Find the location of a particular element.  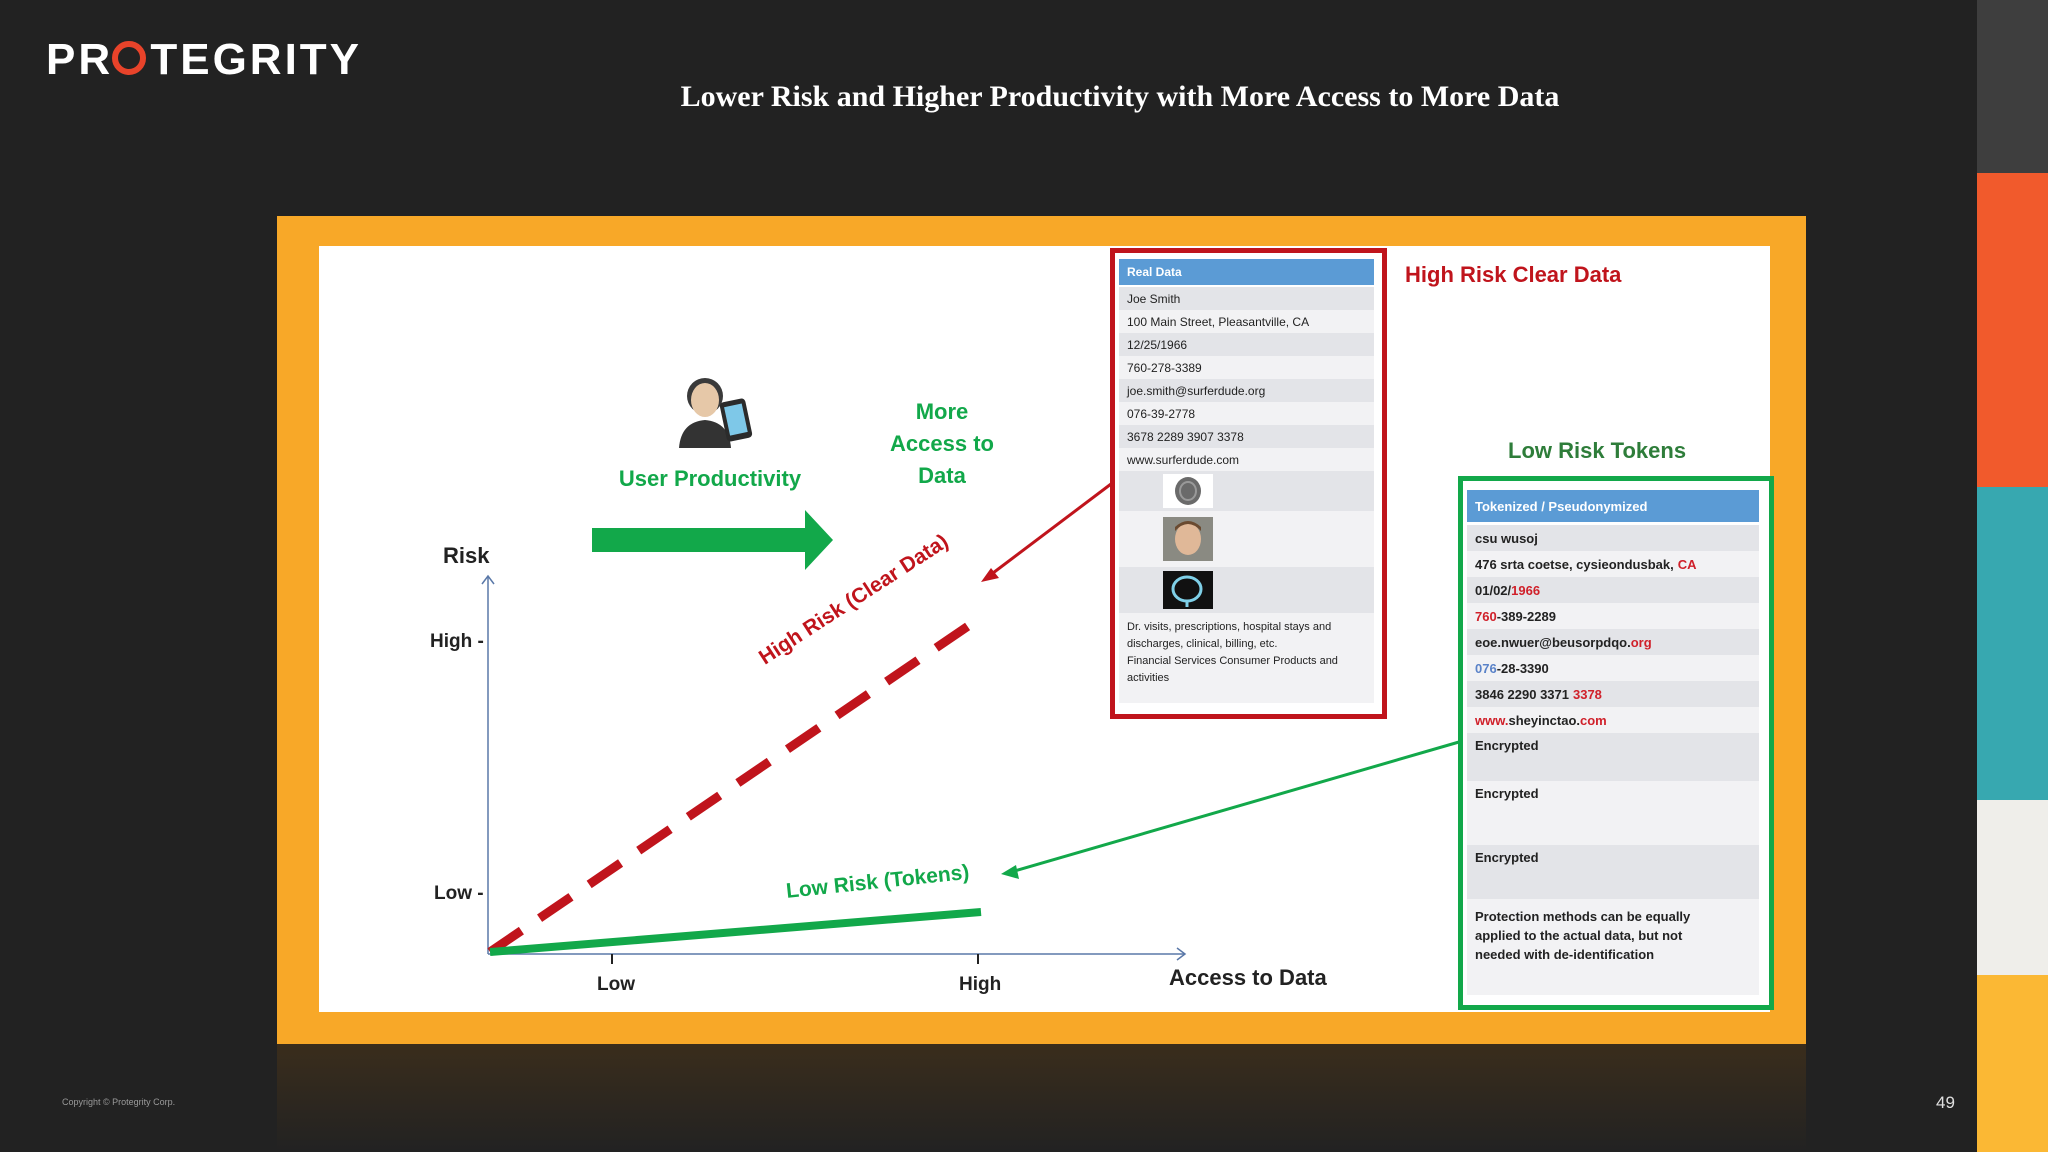

token-highlight: CA is located at coordinates (1687, 564).